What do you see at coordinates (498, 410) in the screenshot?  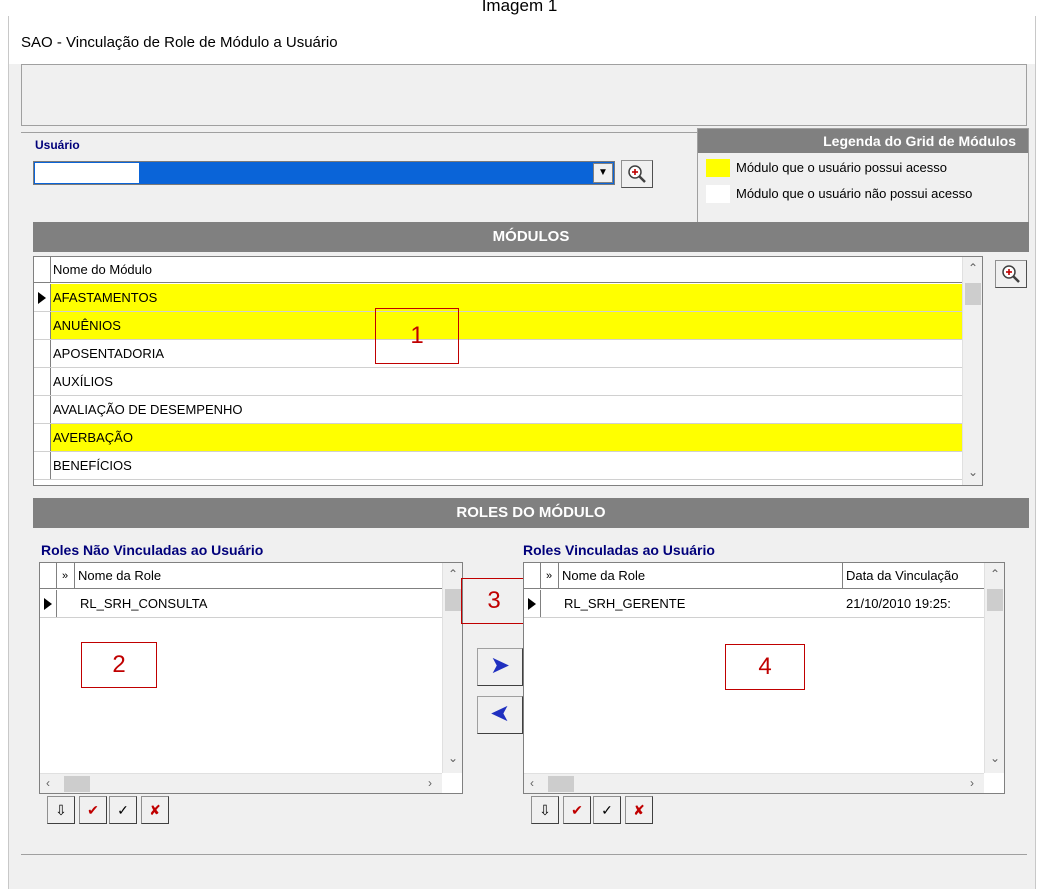 I see `table-row: AVALIAÇÃO DE DESEMPENHO` at bounding box center [498, 410].